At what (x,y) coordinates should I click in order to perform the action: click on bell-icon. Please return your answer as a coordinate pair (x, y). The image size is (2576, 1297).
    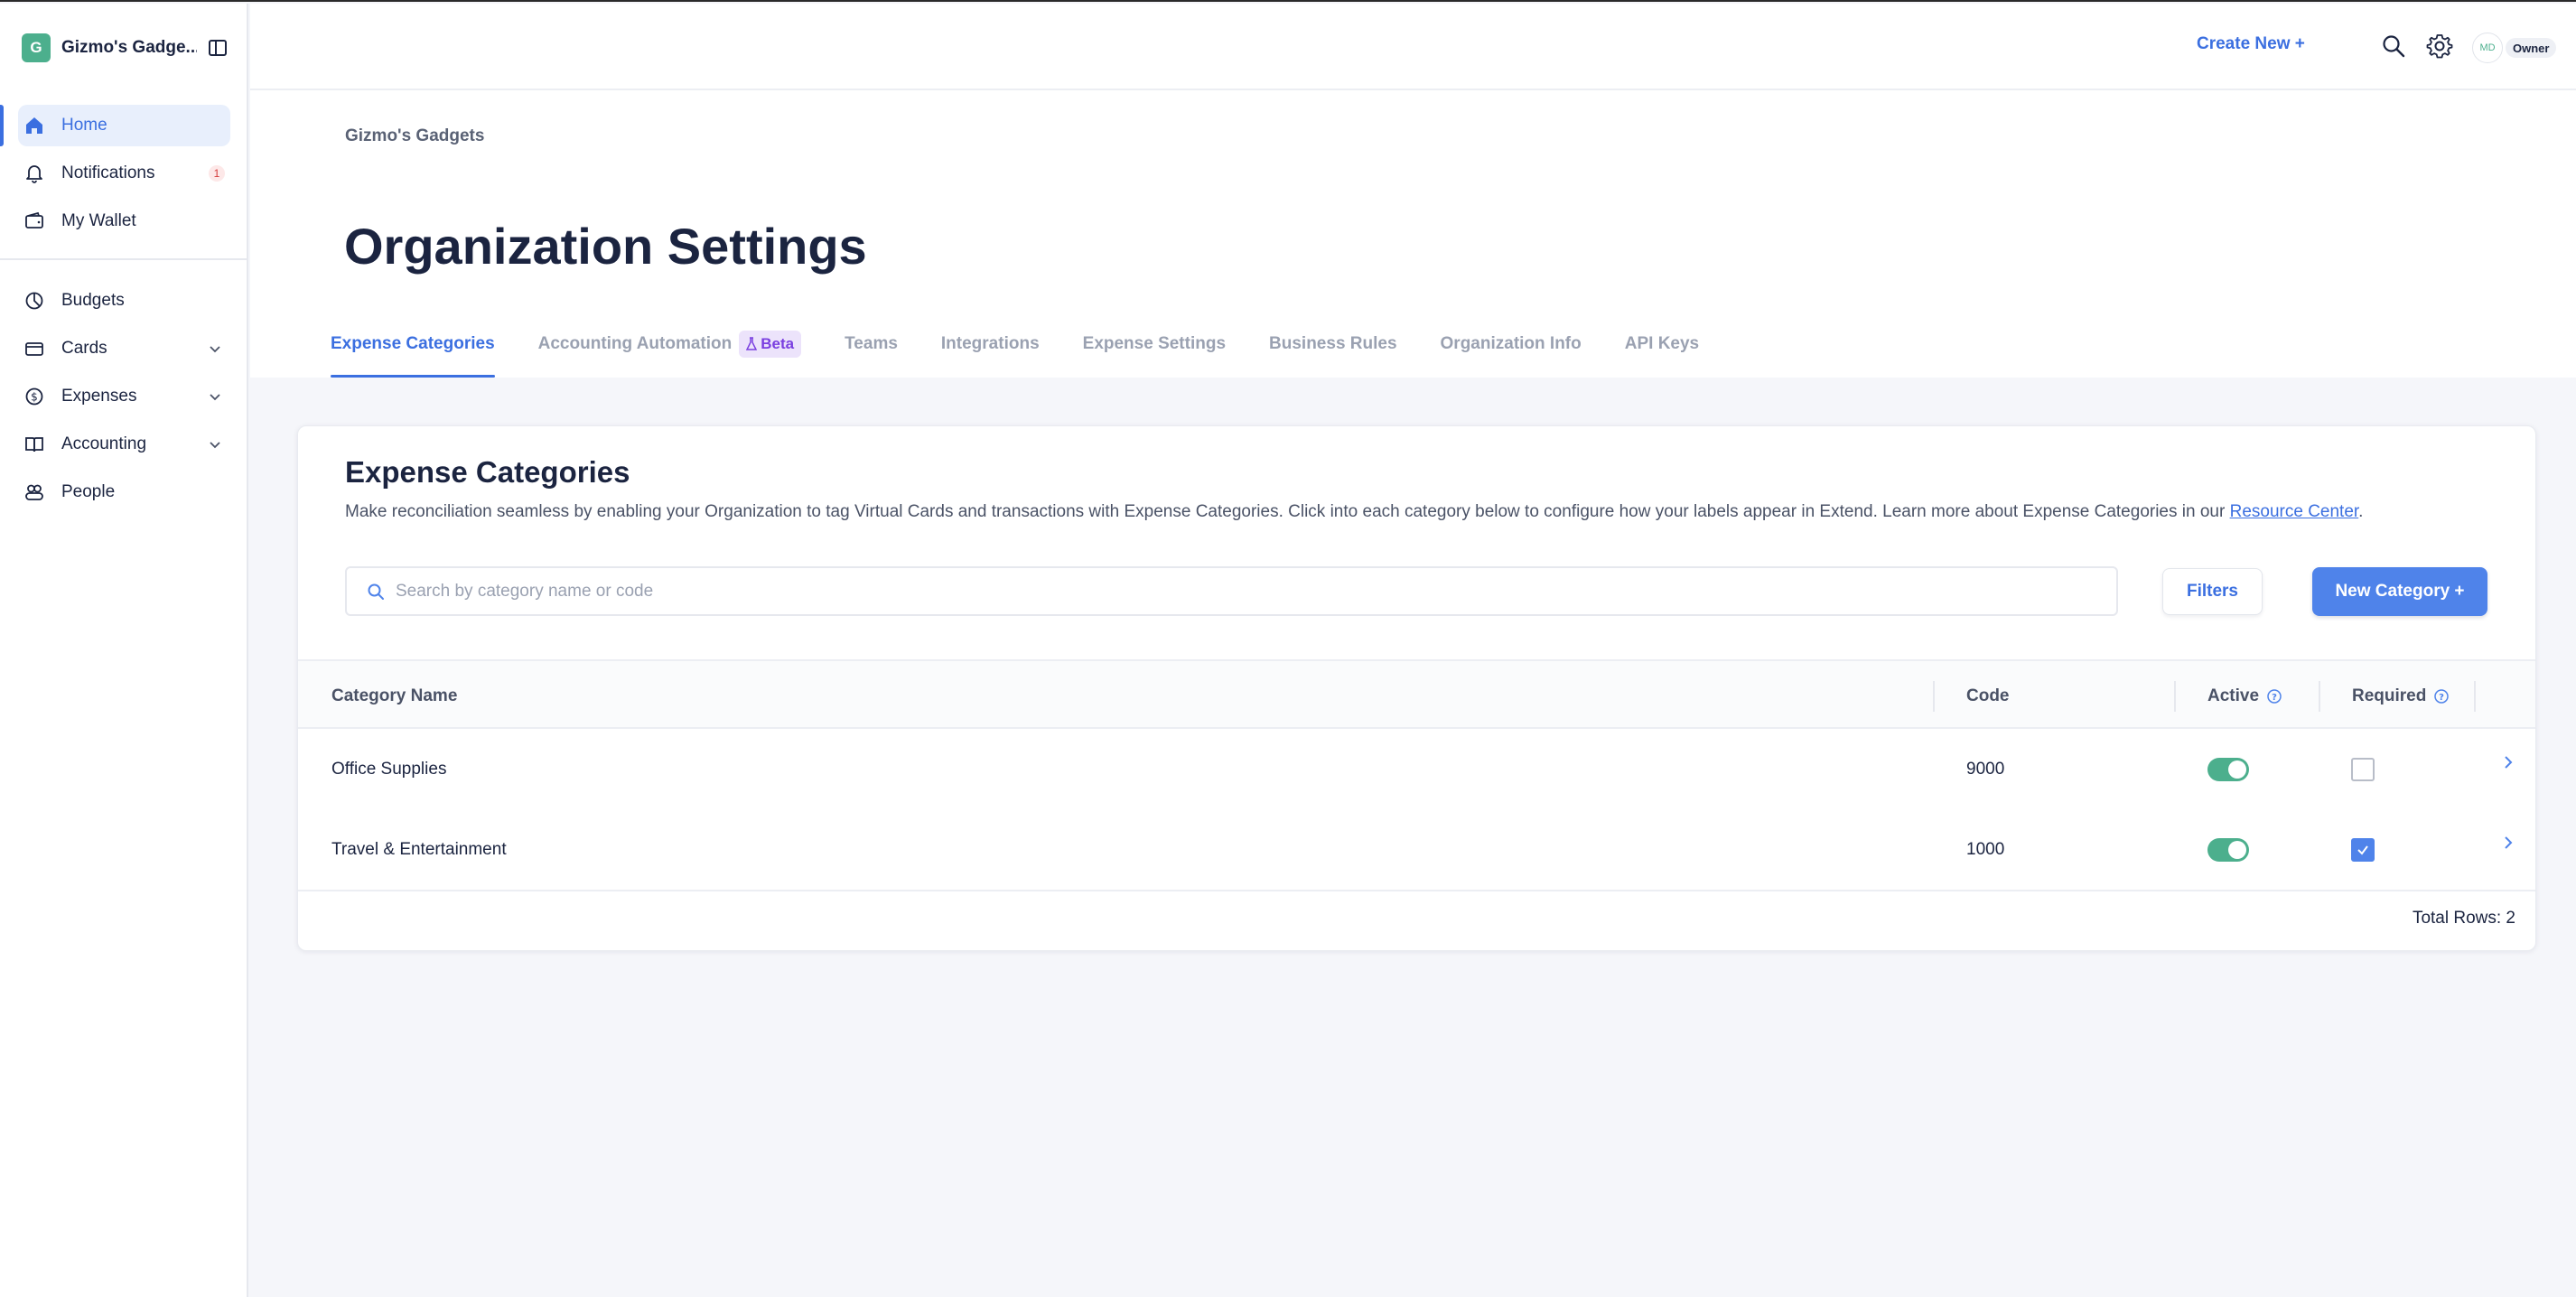
    Looking at the image, I should click on (34, 173).